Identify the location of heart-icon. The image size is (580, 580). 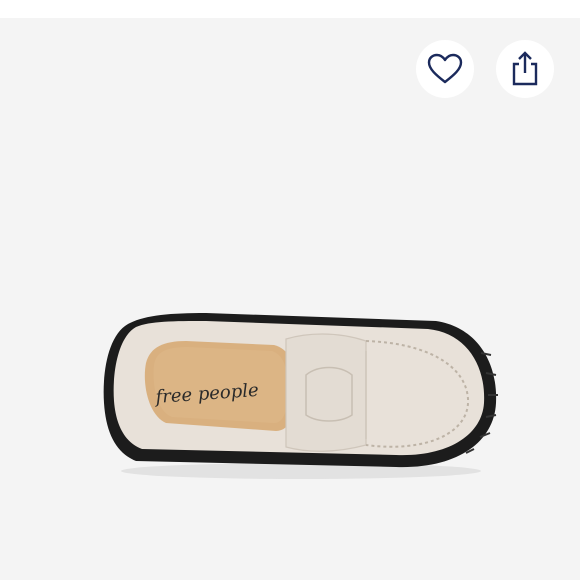
(445, 68).